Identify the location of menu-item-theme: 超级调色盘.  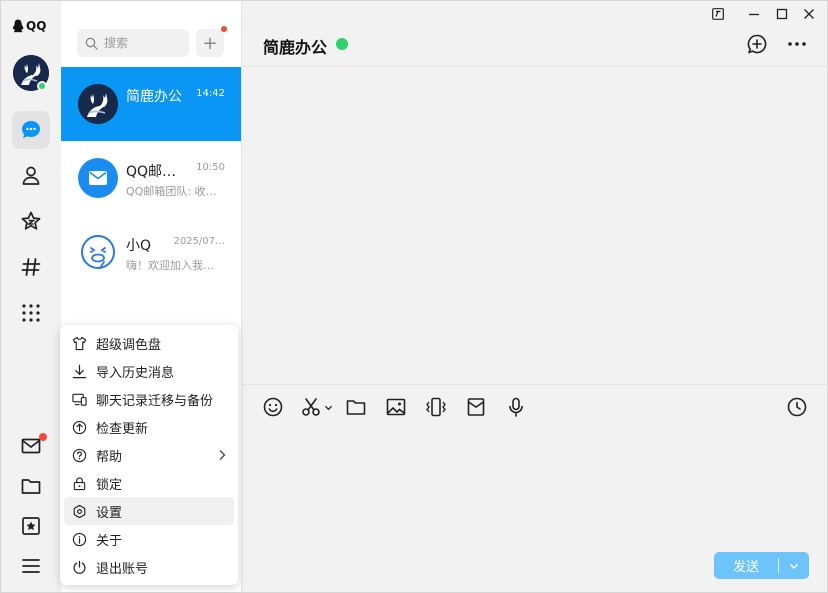
(149, 343).